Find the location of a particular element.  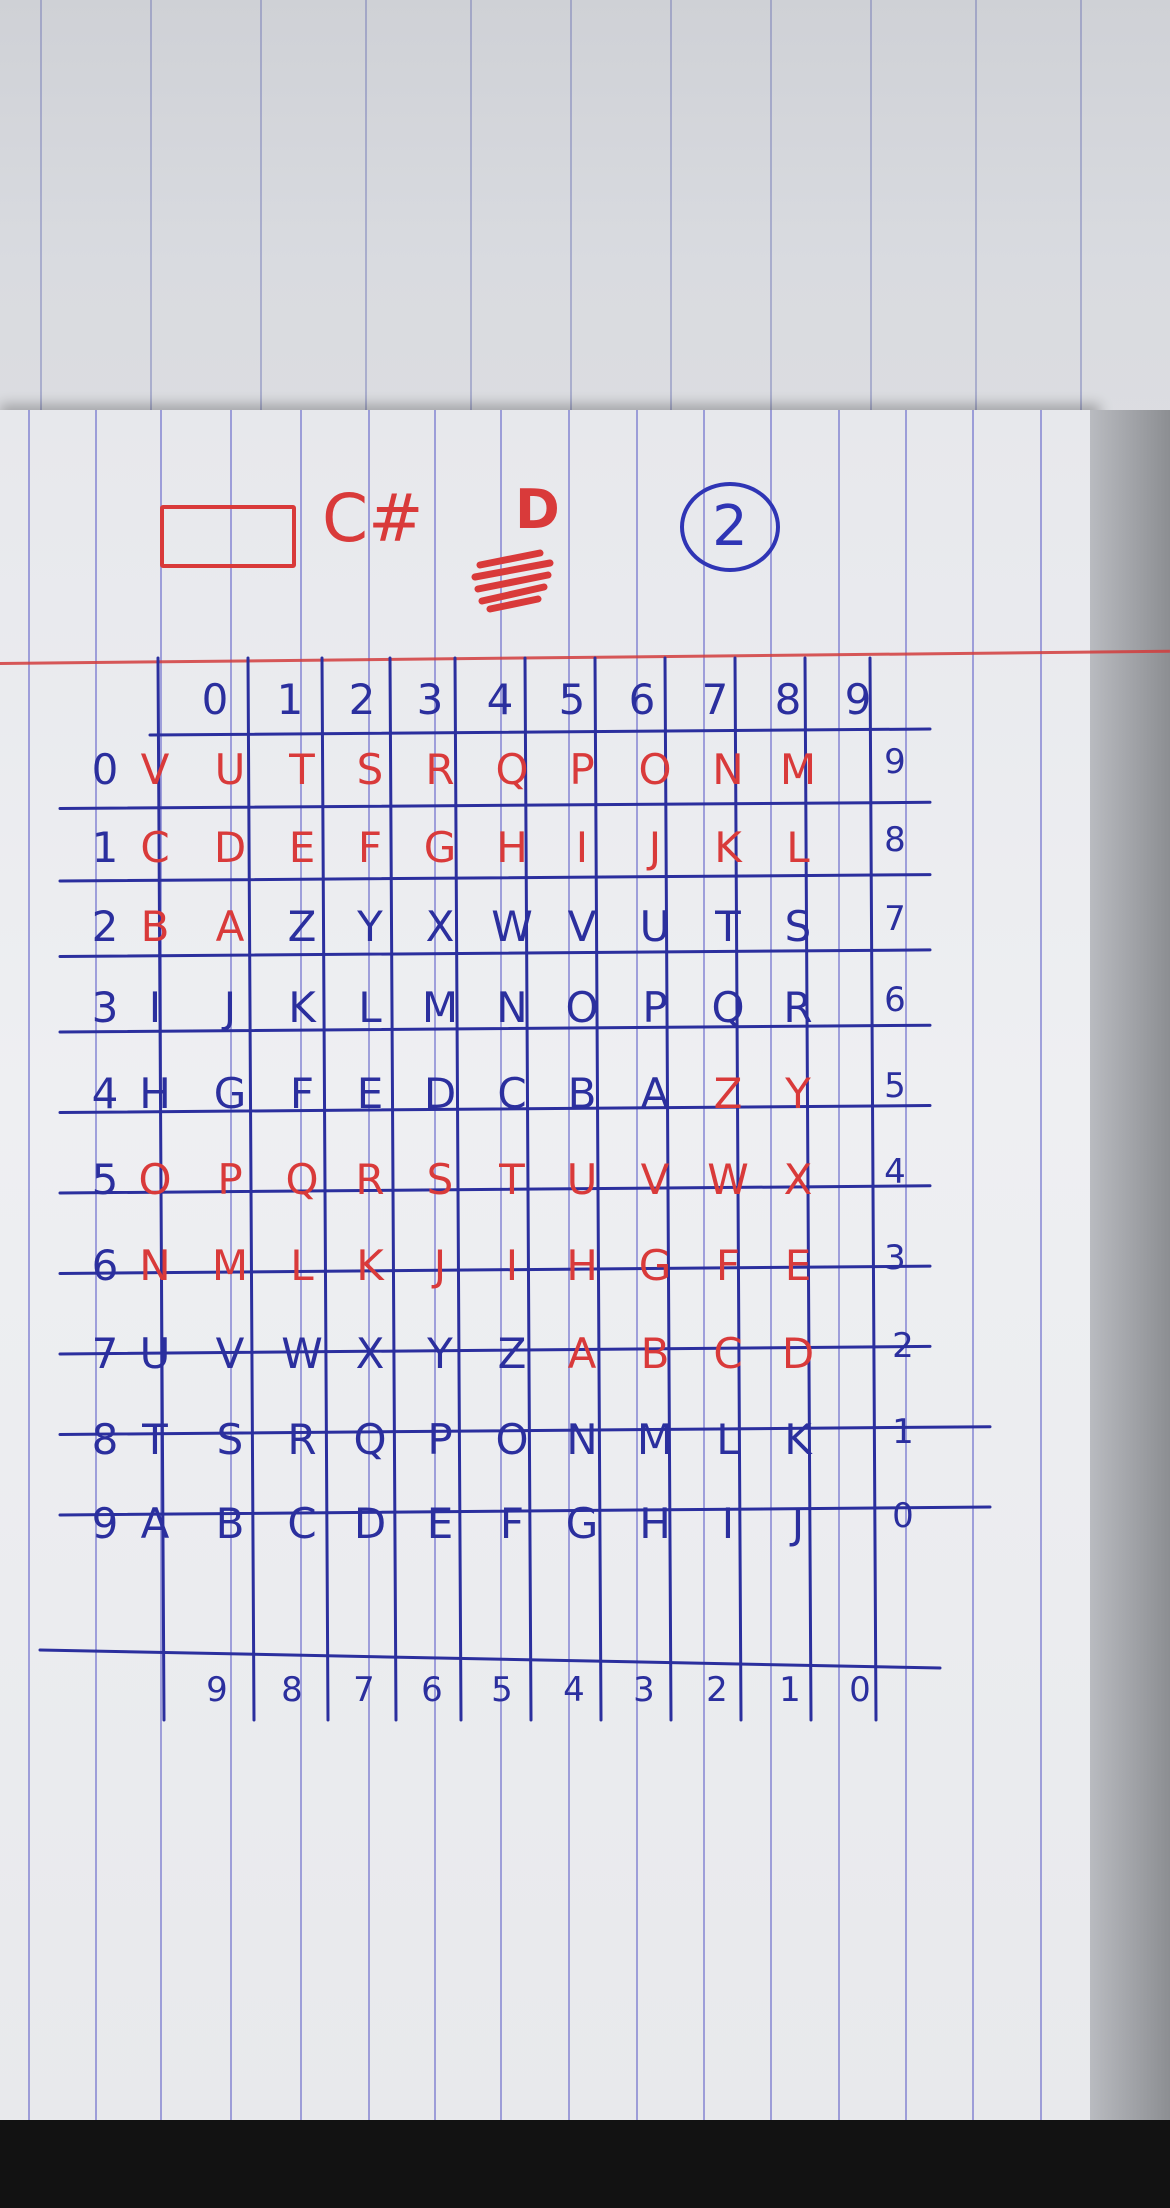

column-header-top: 9 is located at coordinates (858, 699).